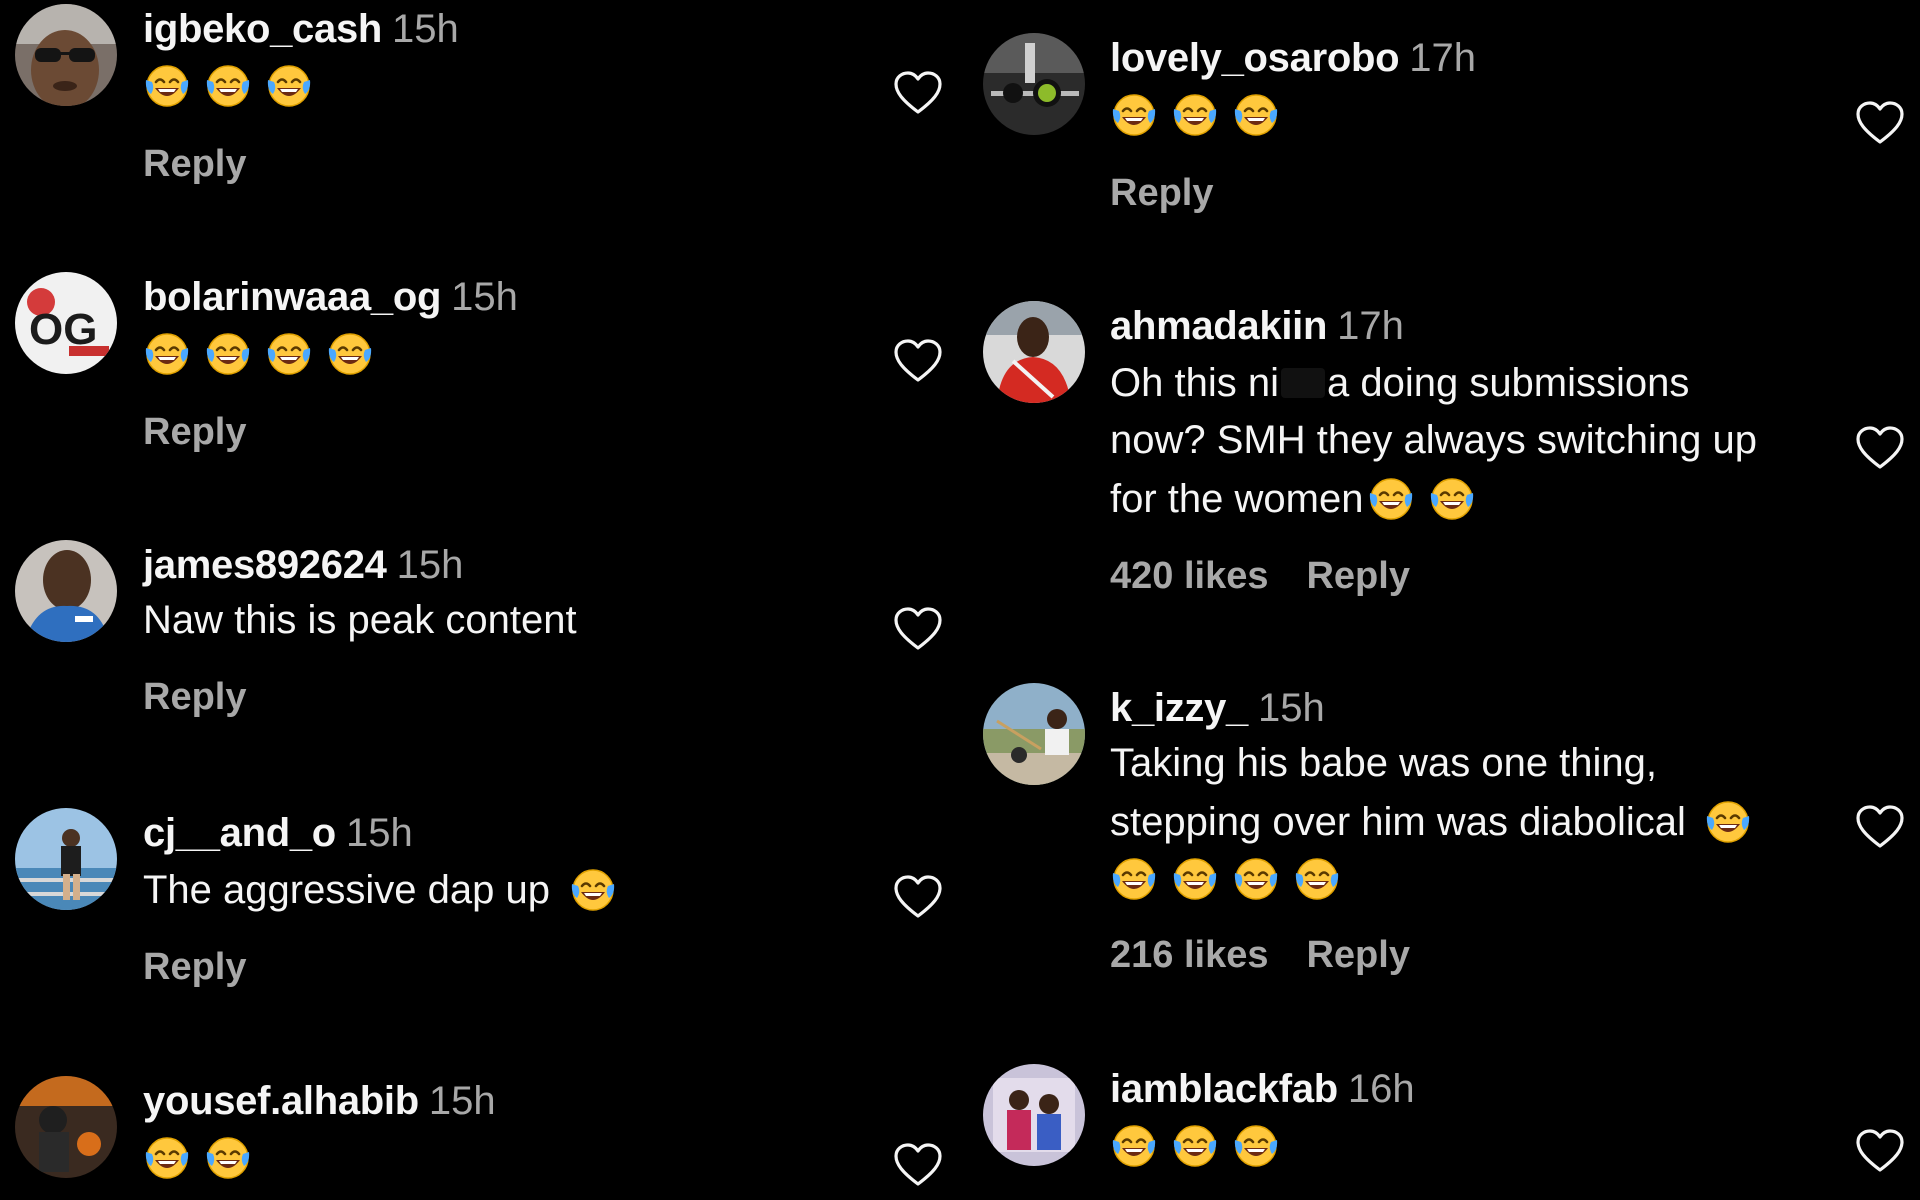  I want to click on timestamp: 16h, so click(1381, 1089).